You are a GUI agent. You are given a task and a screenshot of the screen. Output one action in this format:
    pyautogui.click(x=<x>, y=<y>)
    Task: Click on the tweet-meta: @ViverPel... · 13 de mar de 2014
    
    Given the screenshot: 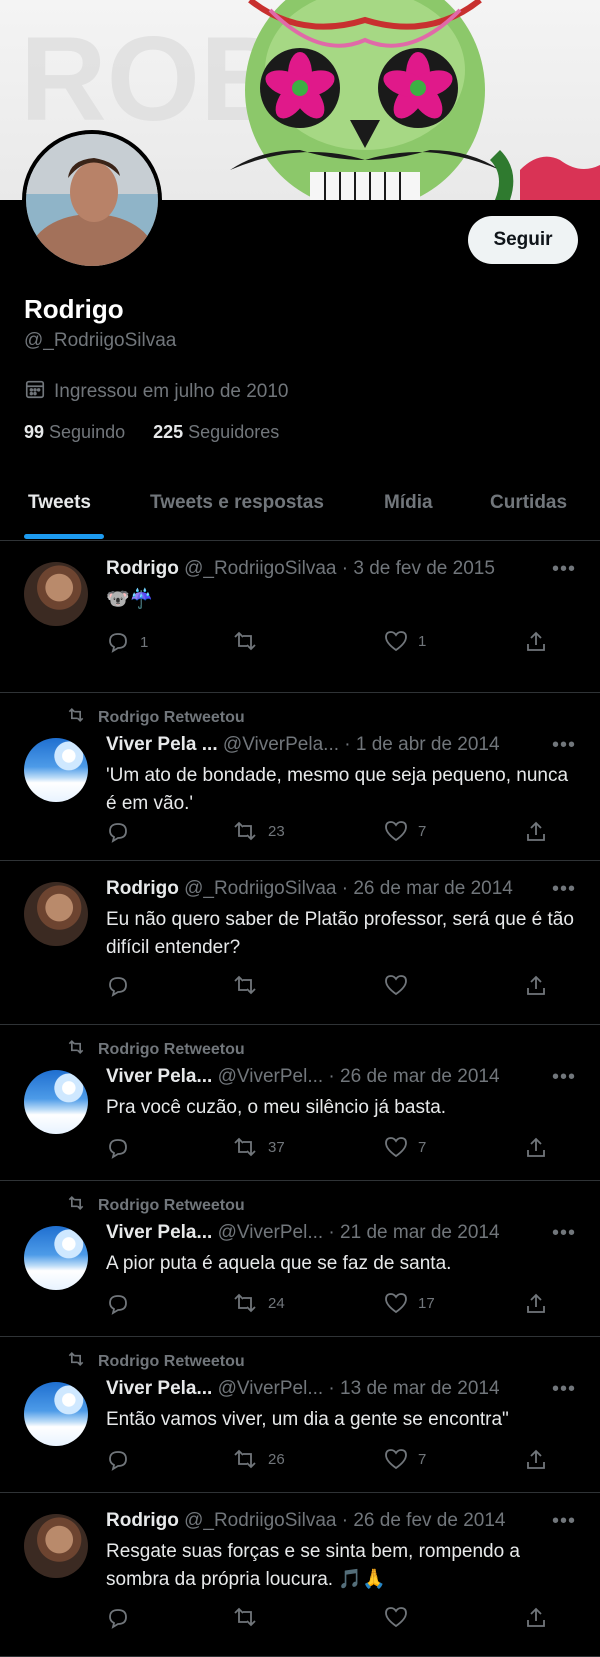 What is the action you would take?
    pyautogui.click(x=358, y=1388)
    